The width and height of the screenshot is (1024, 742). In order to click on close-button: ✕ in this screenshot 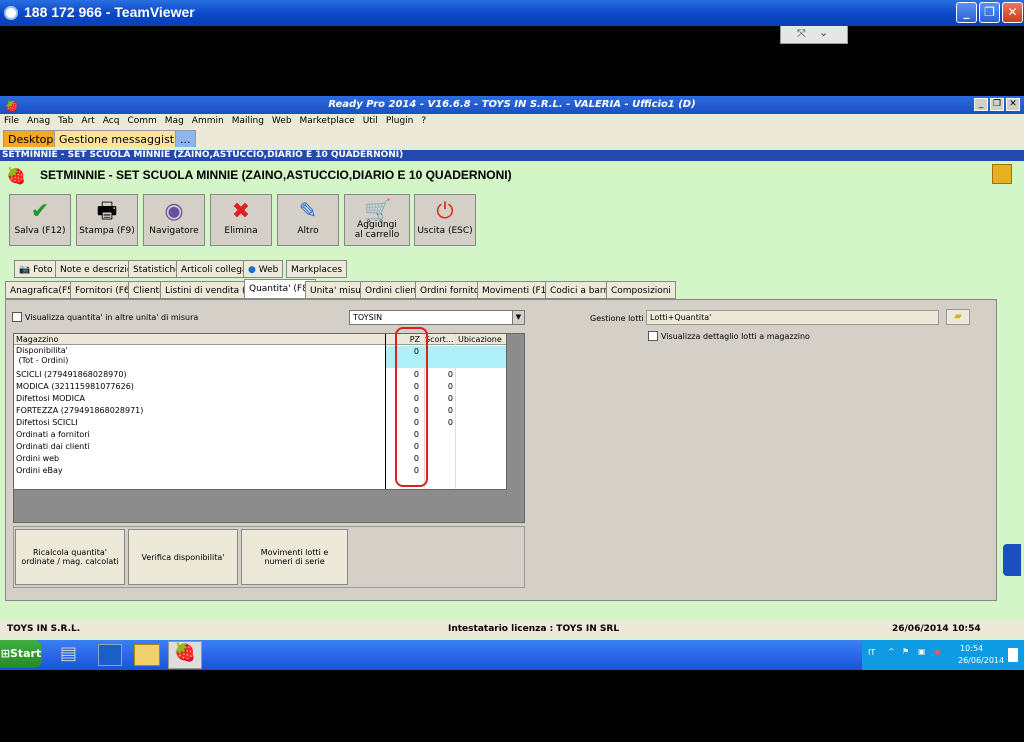, I will do `click(1012, 12)`.